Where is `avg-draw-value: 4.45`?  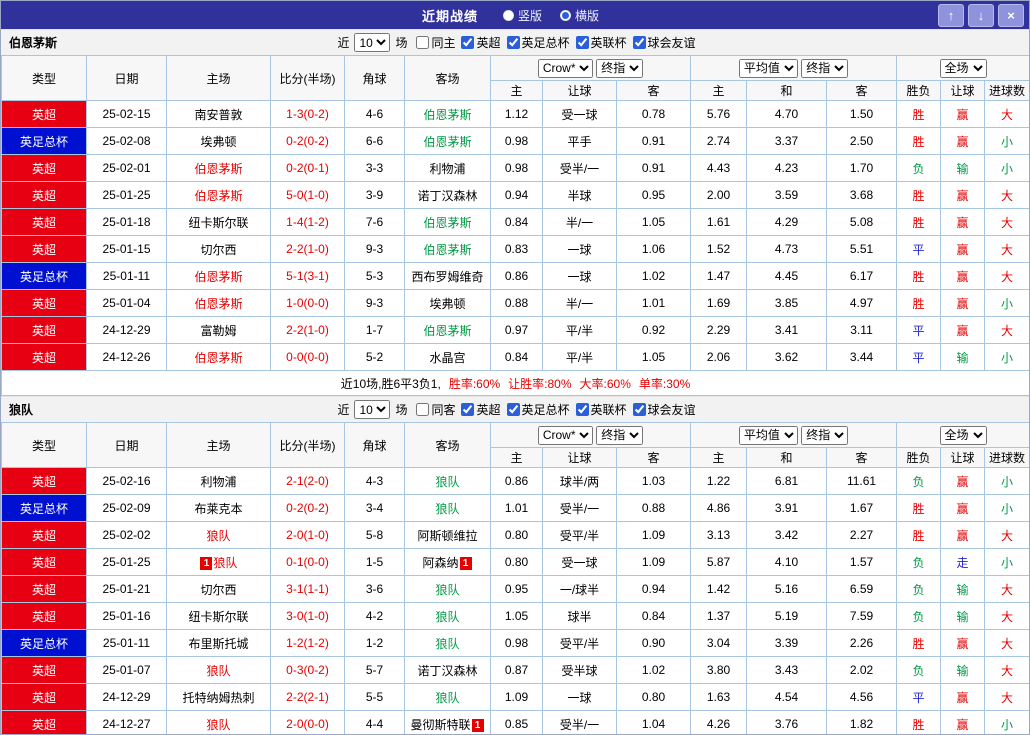
avg-draw-value: 4.45 is located at coordinates (787, 276).